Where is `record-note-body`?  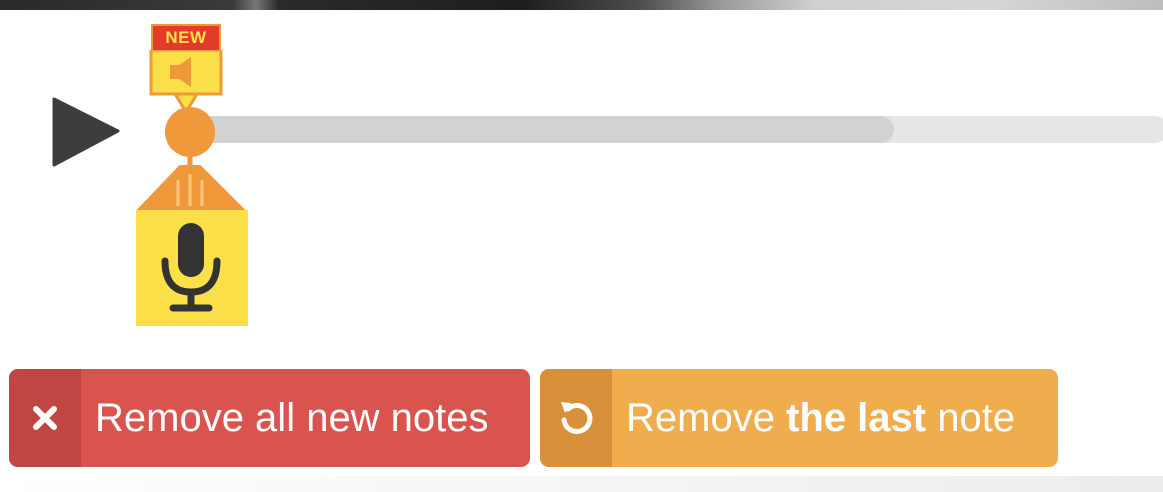
record-note-body is located at coordinates (192, 239).